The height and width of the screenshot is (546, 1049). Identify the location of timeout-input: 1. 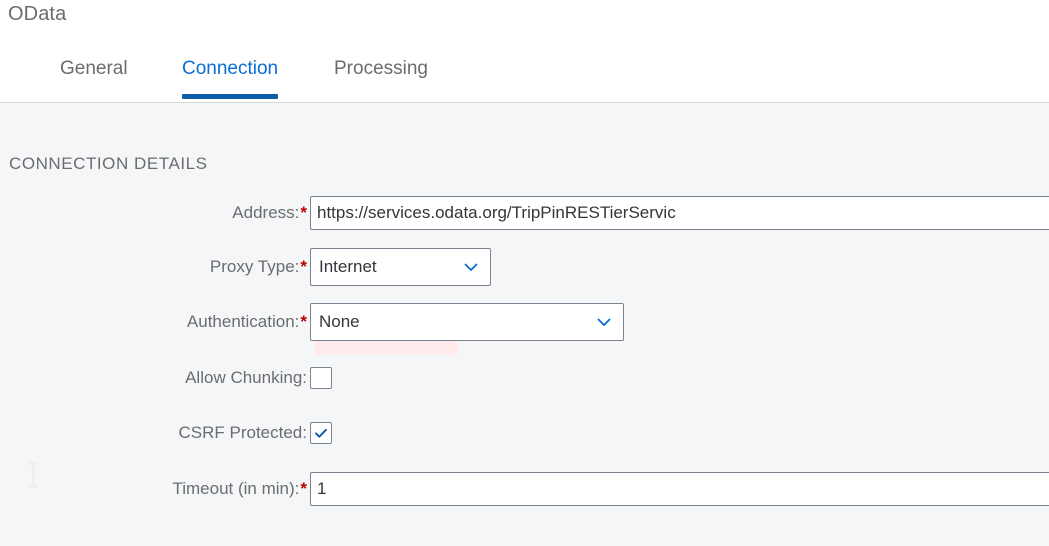
(679, 489).